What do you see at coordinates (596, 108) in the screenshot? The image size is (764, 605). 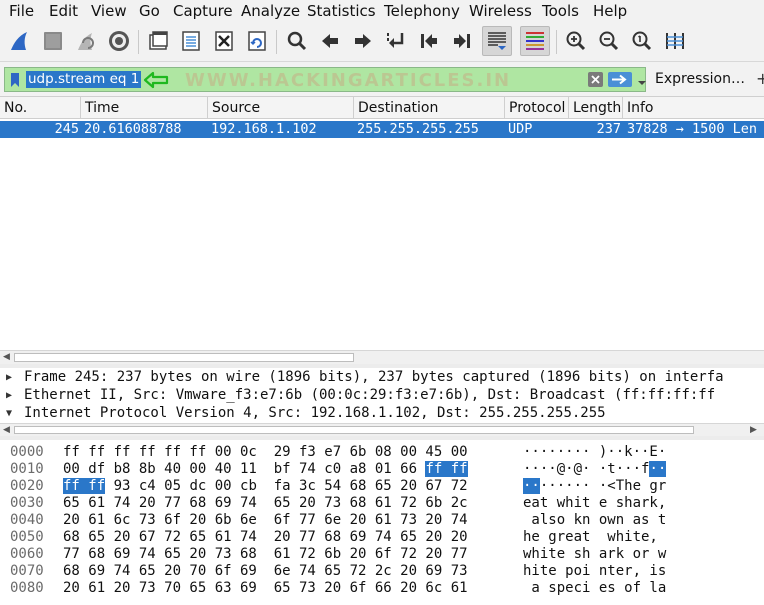 I see `column-header-length: Length` at bounding box center [596, 108].